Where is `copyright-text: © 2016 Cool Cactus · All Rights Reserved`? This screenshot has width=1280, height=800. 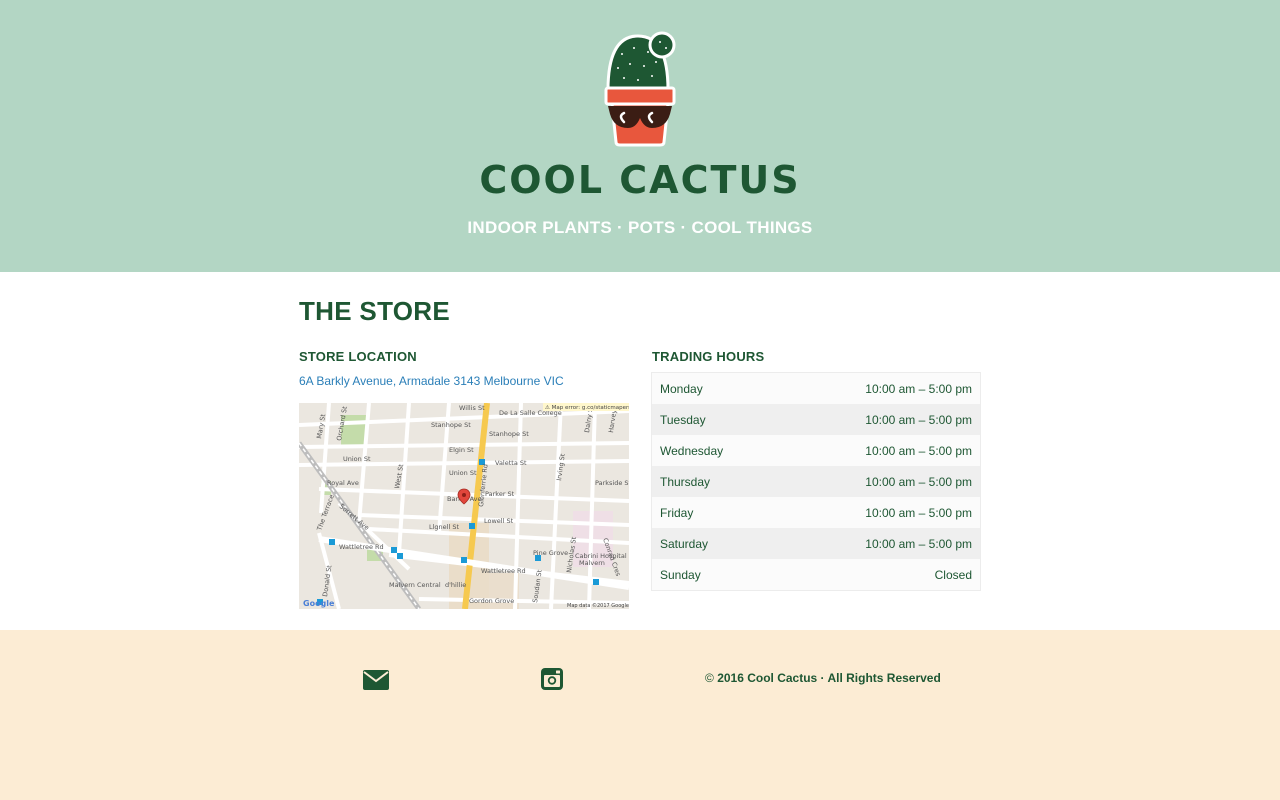
copyright-text: © 2016 Cool Cactus · All Rights Reserved is located at coordinates (823, 678).